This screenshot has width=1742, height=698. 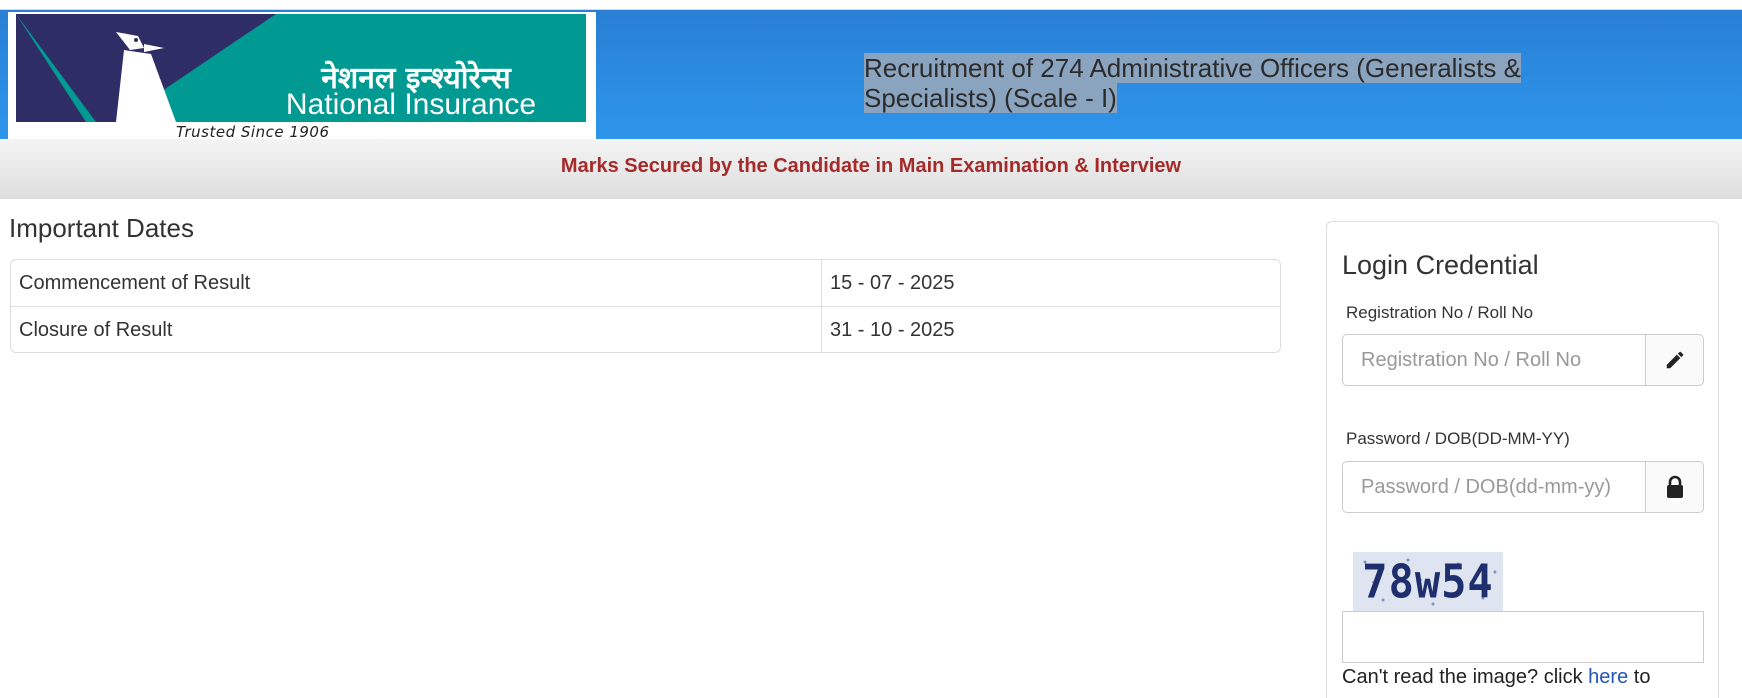 What do you see at coordinates (871, 5) in the screenshot?
I see `top-strip` at bounding box center [871, 5].